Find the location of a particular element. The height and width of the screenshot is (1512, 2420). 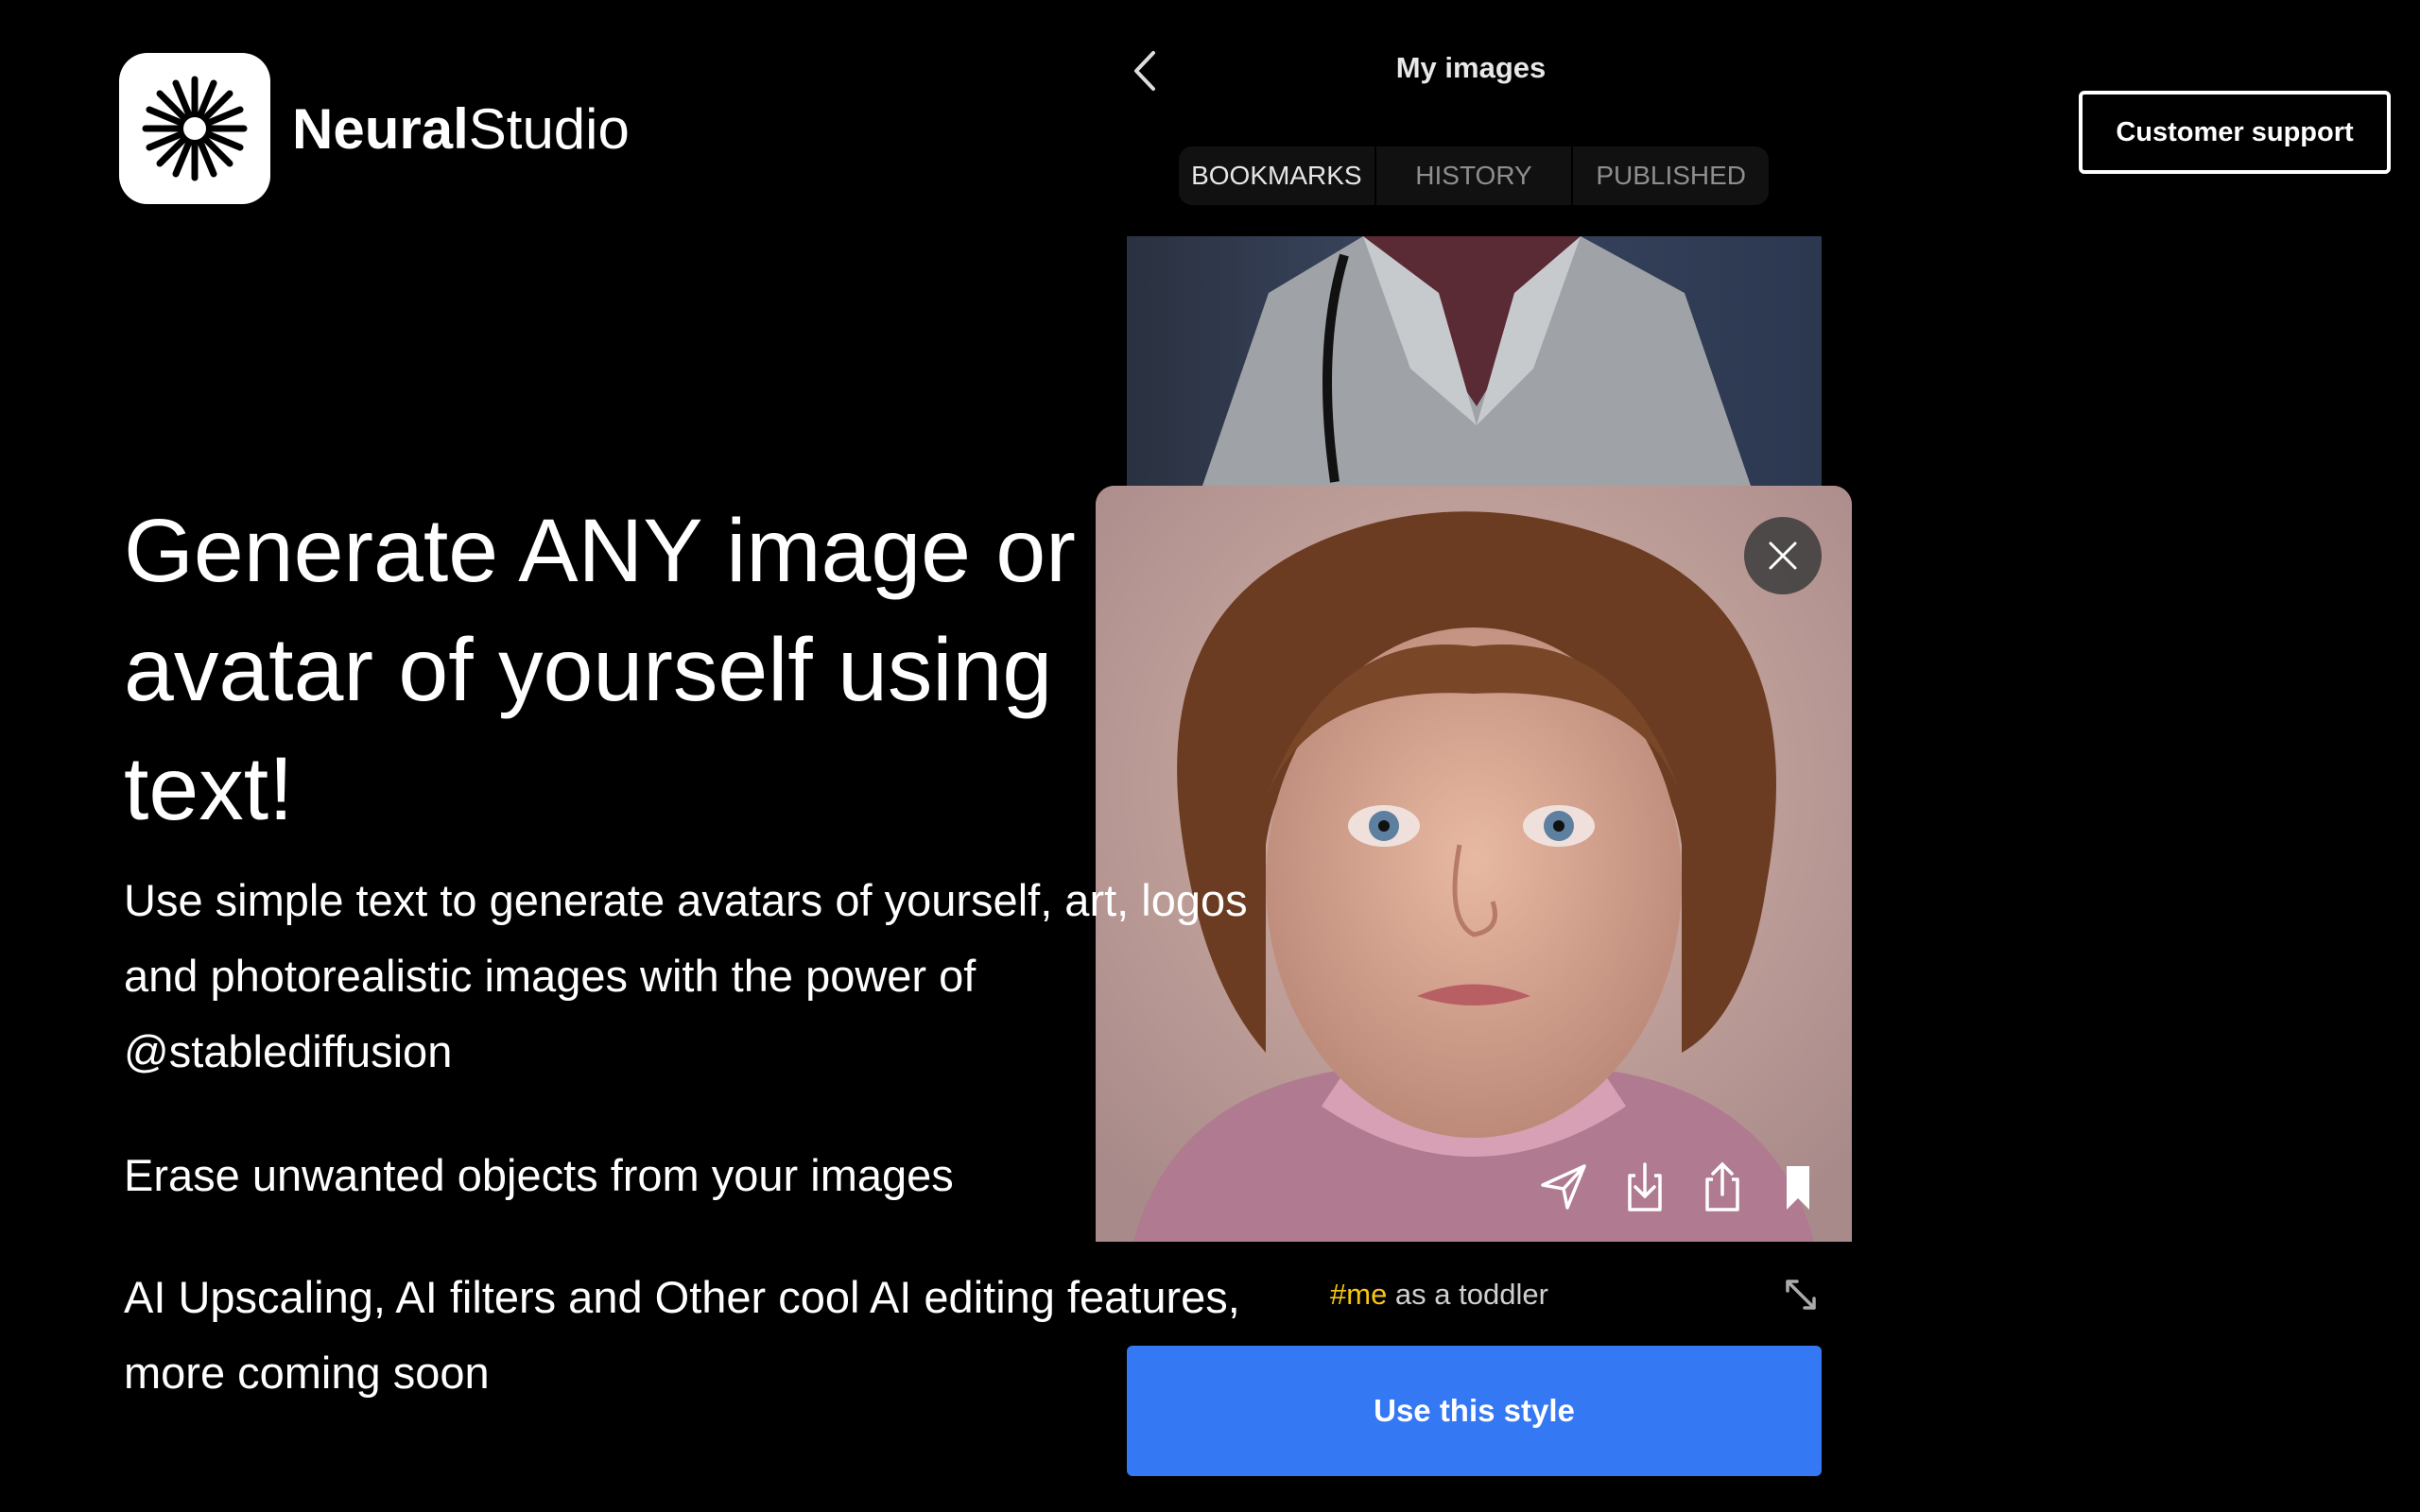

close-button is located at coordinates (1783, 555).